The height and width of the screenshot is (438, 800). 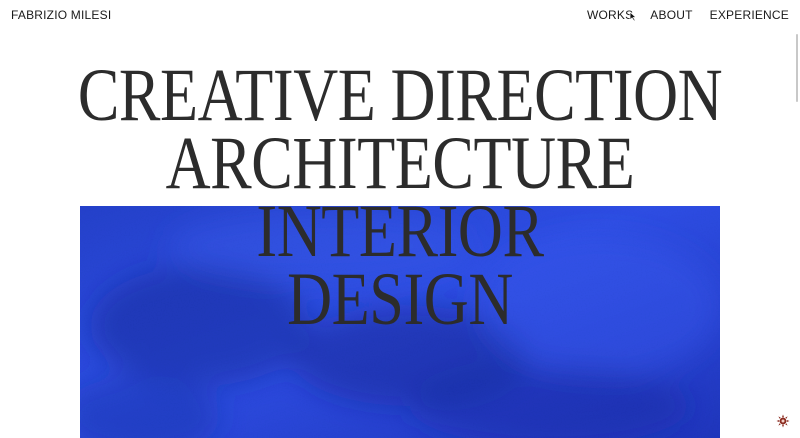 I want to click on cursor-icon, so click(x=633, y=16).